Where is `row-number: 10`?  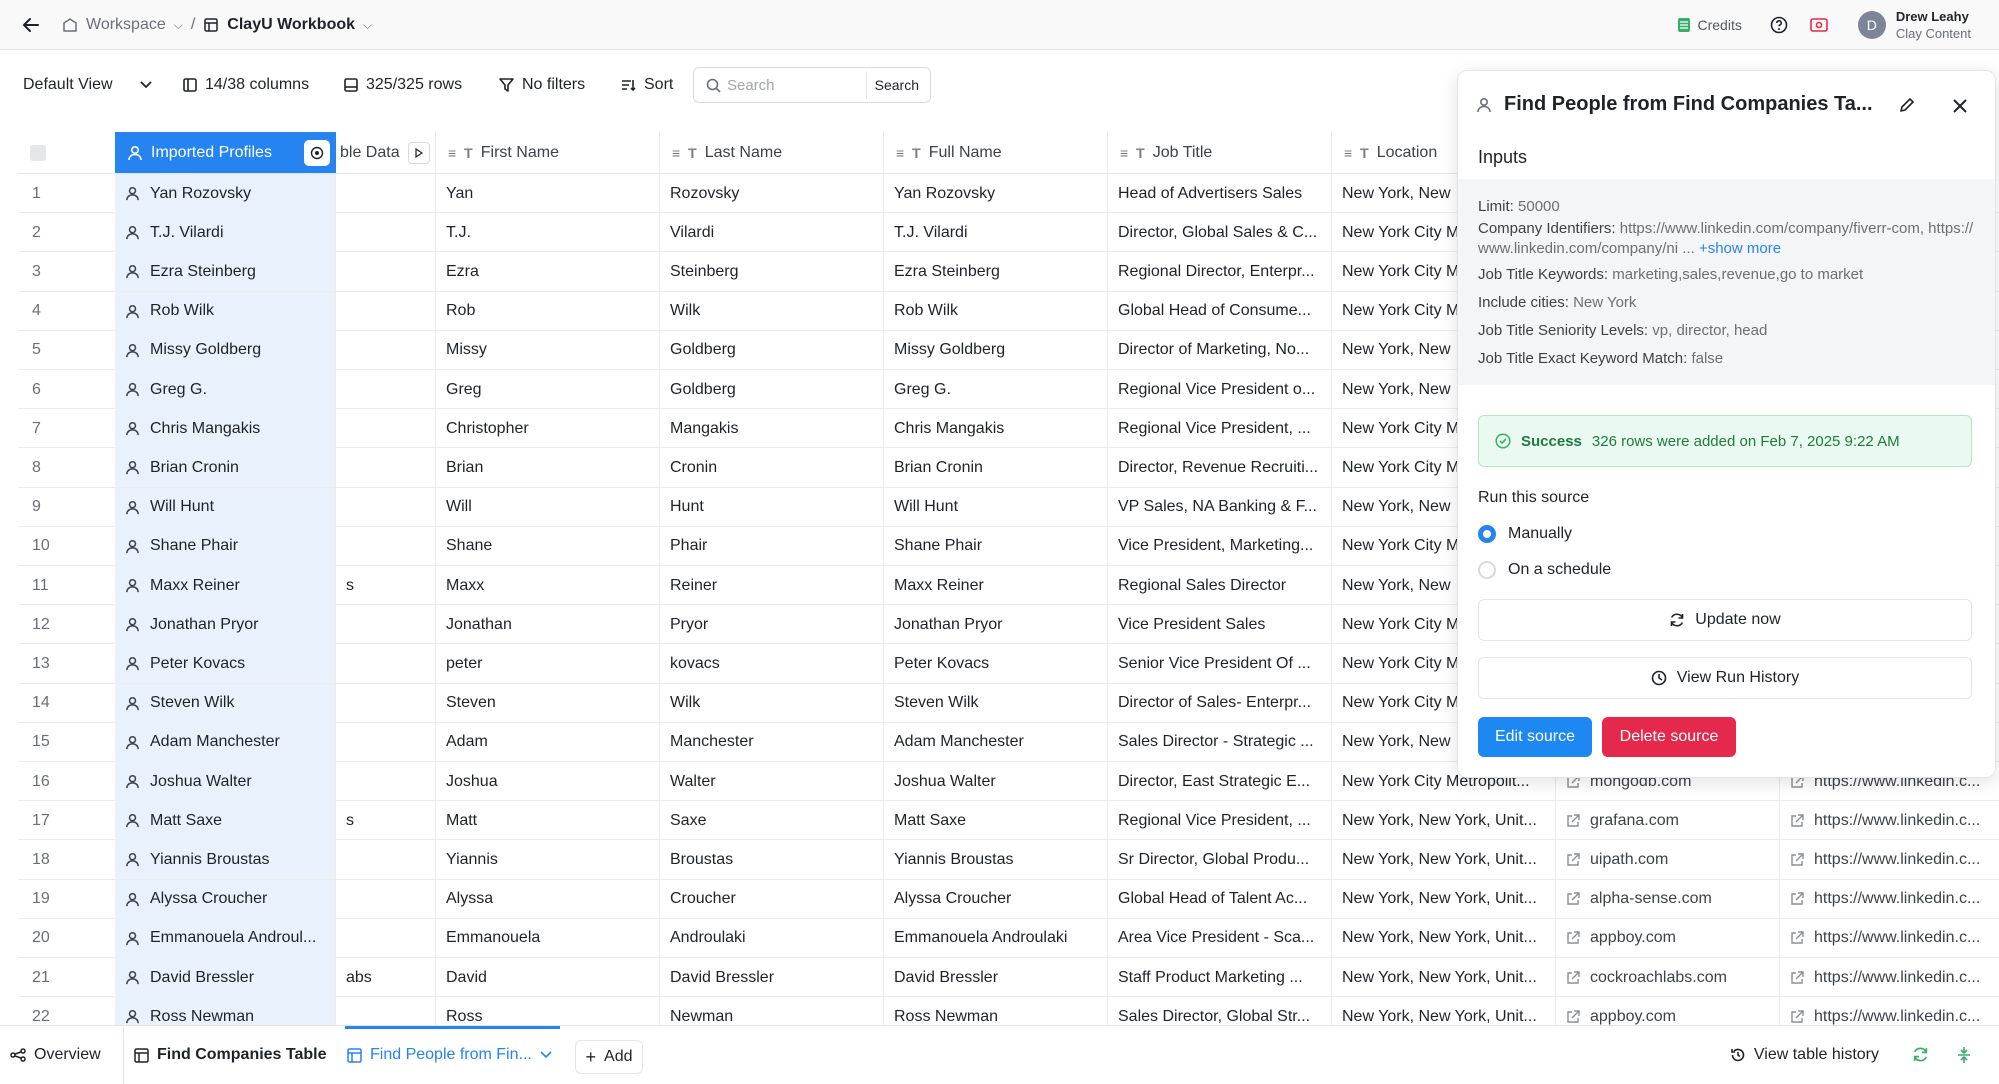 row-number: 10 is located at coordinates (66, 546).